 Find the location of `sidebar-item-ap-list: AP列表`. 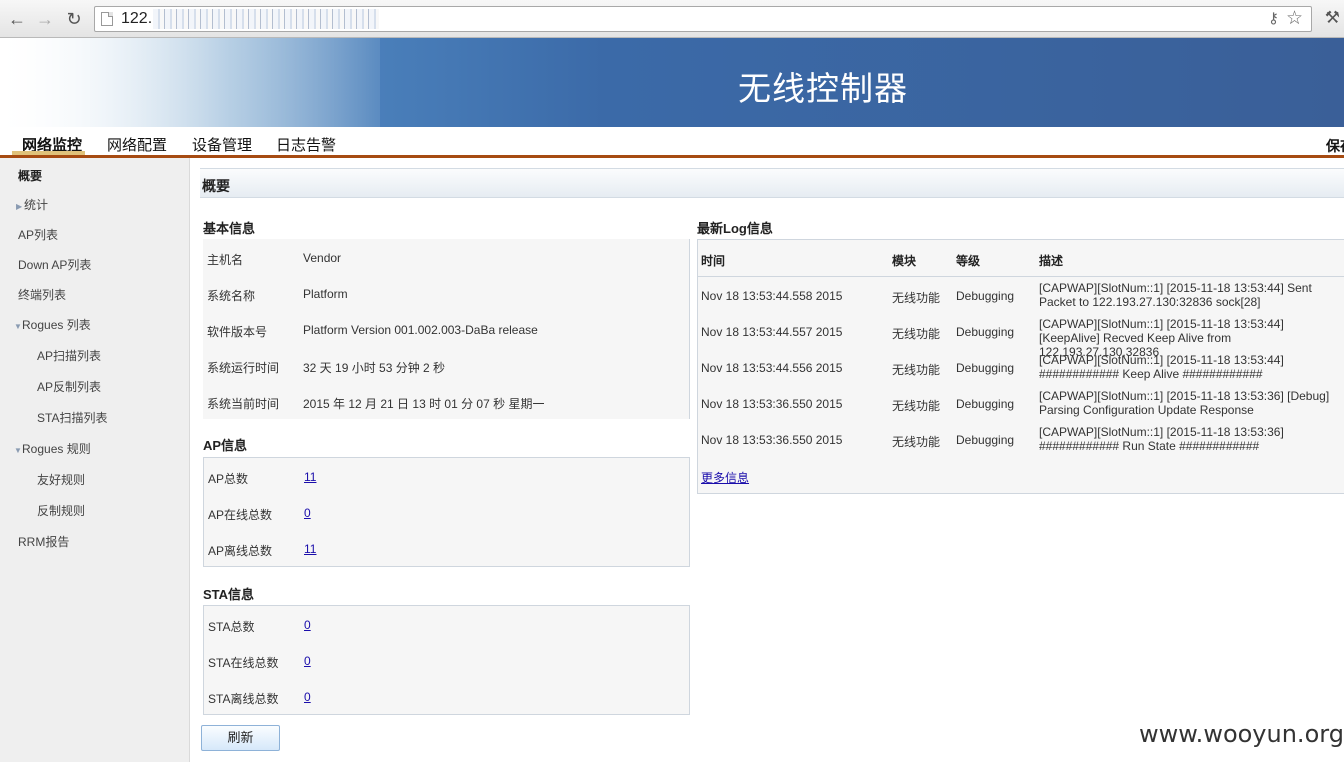

sidebar-item-ap-list: AP列表 is located at coordinates (38, 234).